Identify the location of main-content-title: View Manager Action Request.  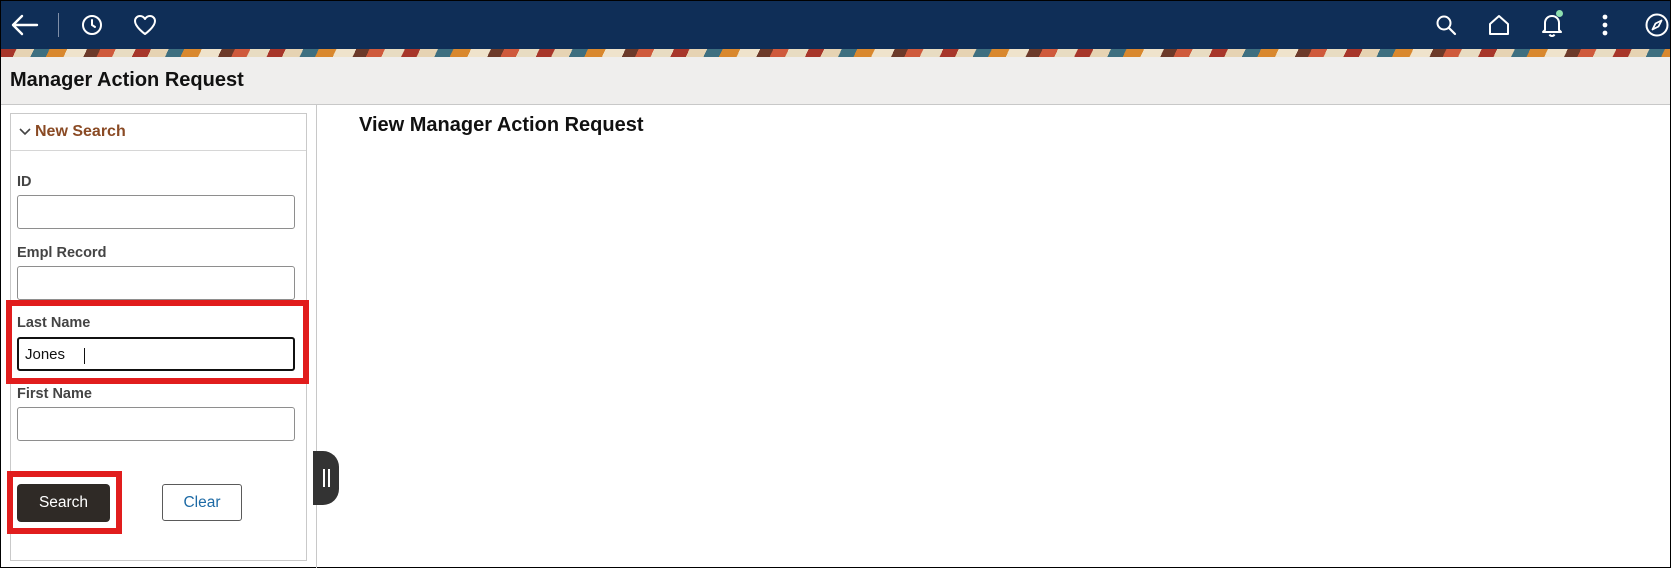
(501, 125).